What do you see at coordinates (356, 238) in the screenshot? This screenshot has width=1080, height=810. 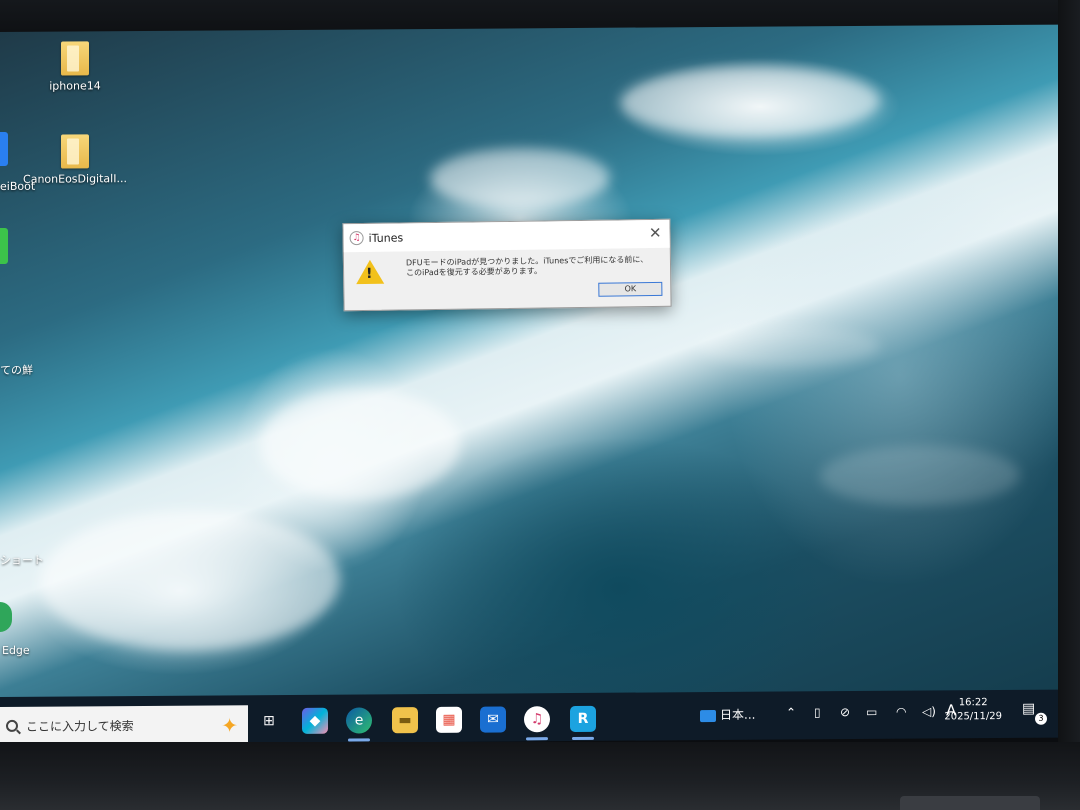 I see `itunes-icon: ♫` at bounding box center [356, 238].